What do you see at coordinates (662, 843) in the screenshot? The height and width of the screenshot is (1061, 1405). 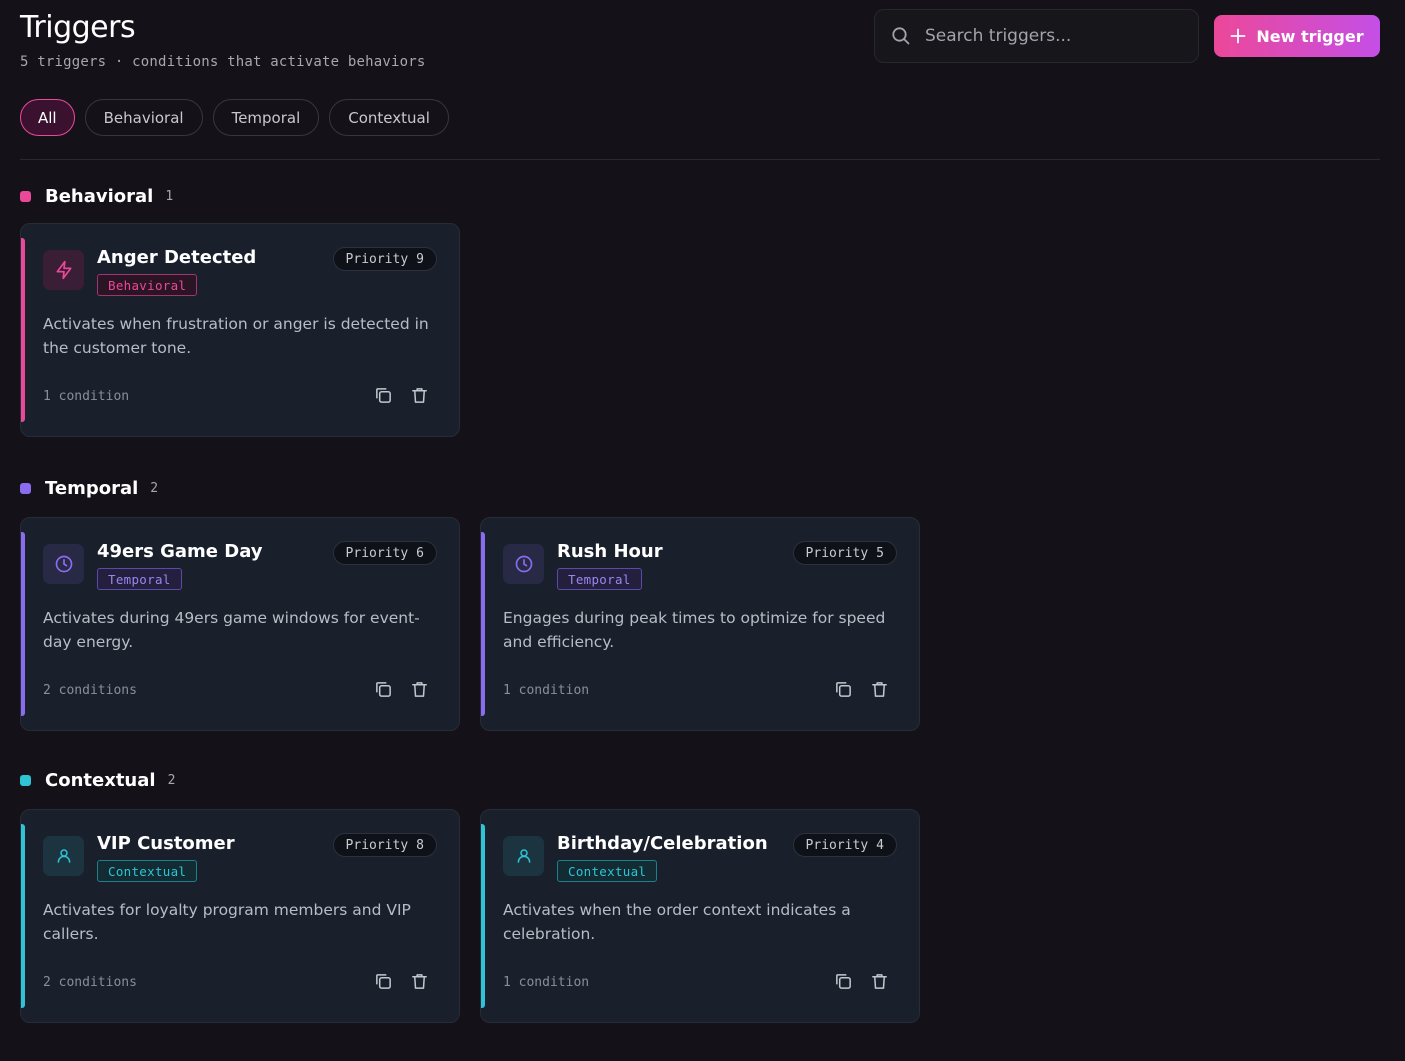 I see `card-title: Birthday/Celebration` at bounding box center [662, 843].